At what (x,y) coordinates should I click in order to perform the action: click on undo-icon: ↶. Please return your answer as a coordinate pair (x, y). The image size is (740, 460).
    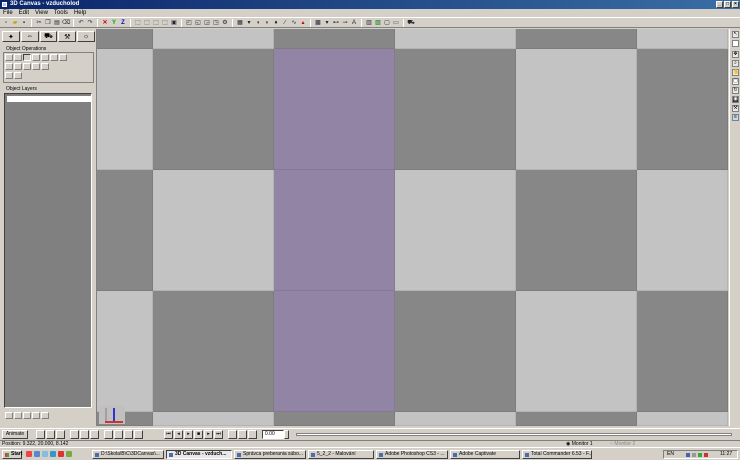
    Looking at the image, I should click on (81, 23).